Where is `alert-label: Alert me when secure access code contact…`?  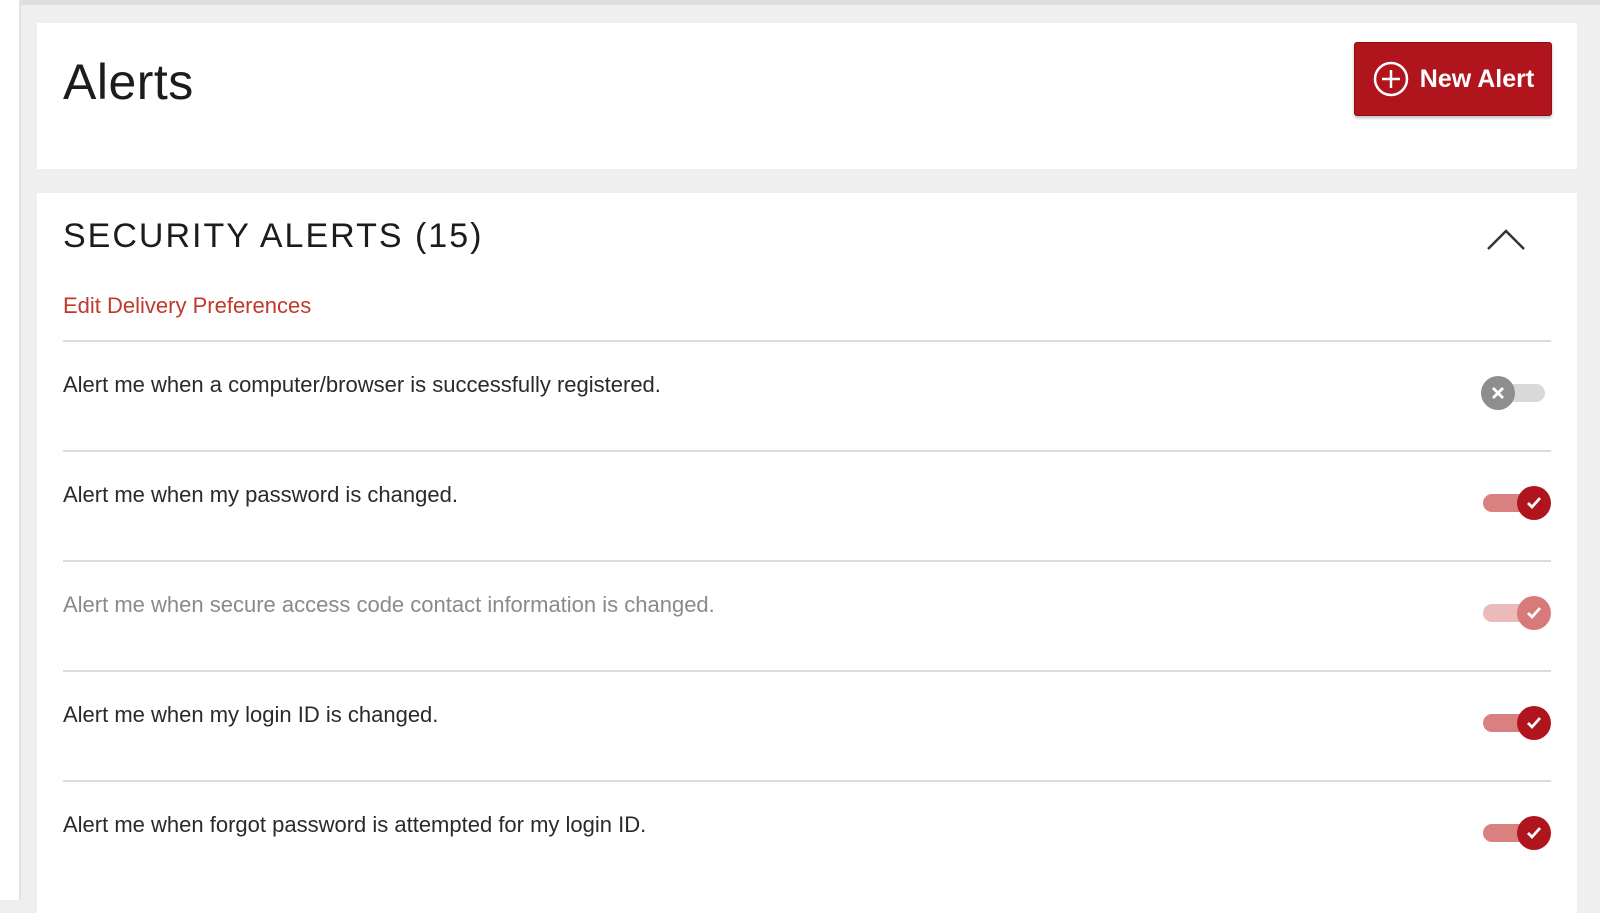
alert-label: Alert me when secure access code contact… is located at coordinates (389, 604).